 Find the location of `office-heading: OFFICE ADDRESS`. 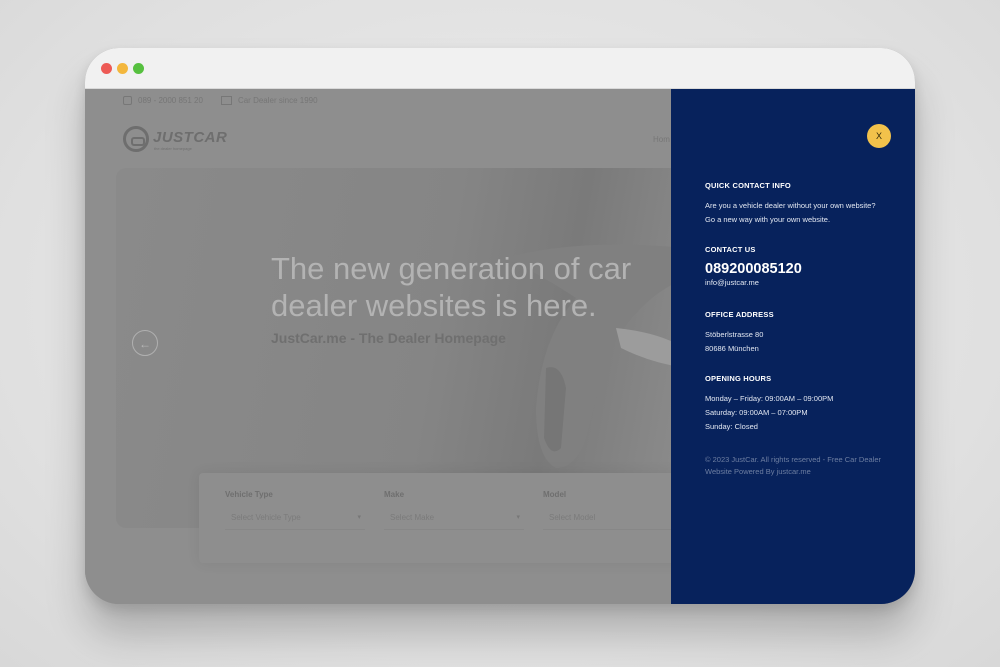

office-heading: OFFICE ADDRESS is located at coordinates (739, 314).